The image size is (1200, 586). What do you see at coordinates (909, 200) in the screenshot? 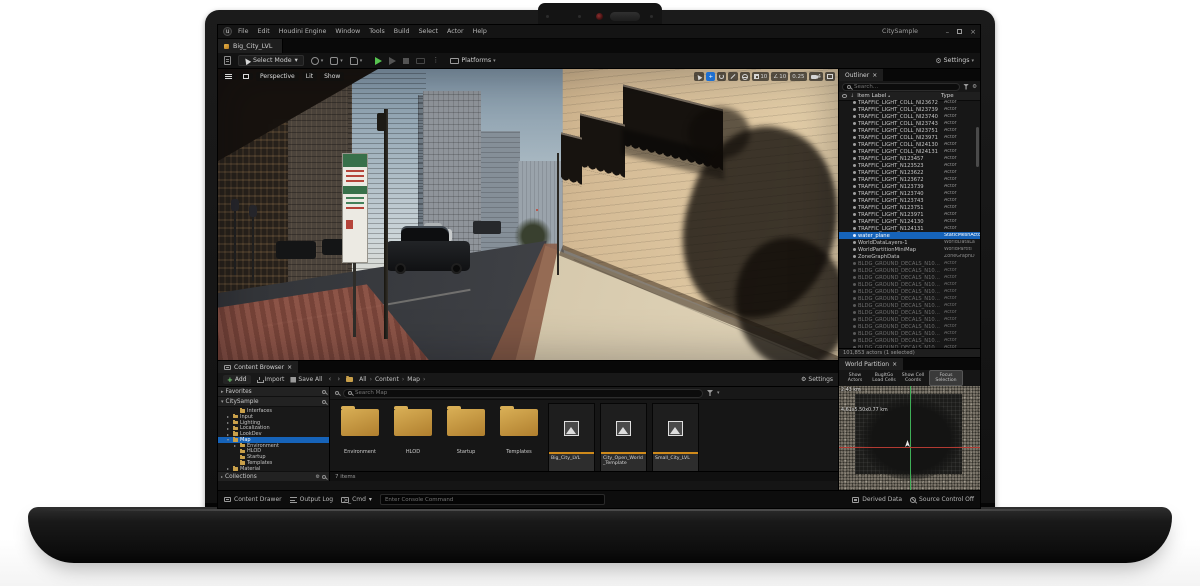
I see `outliner-row: TRAFFIC_LIGHT_N123743 Actor` at bounding box center [909, 200].